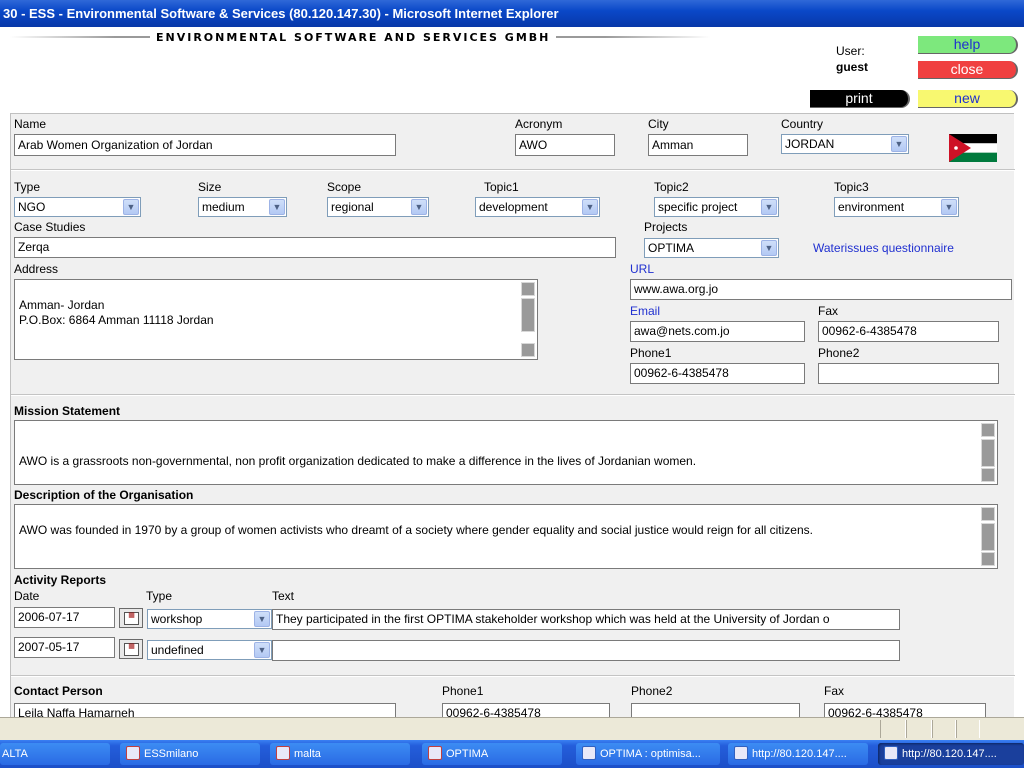 This screenshot has width=1024, height=768. What do you see at coordinates (159, 596) in the screenshot?
I see `activity-type-header: Type` at bounding box center [159, 596].